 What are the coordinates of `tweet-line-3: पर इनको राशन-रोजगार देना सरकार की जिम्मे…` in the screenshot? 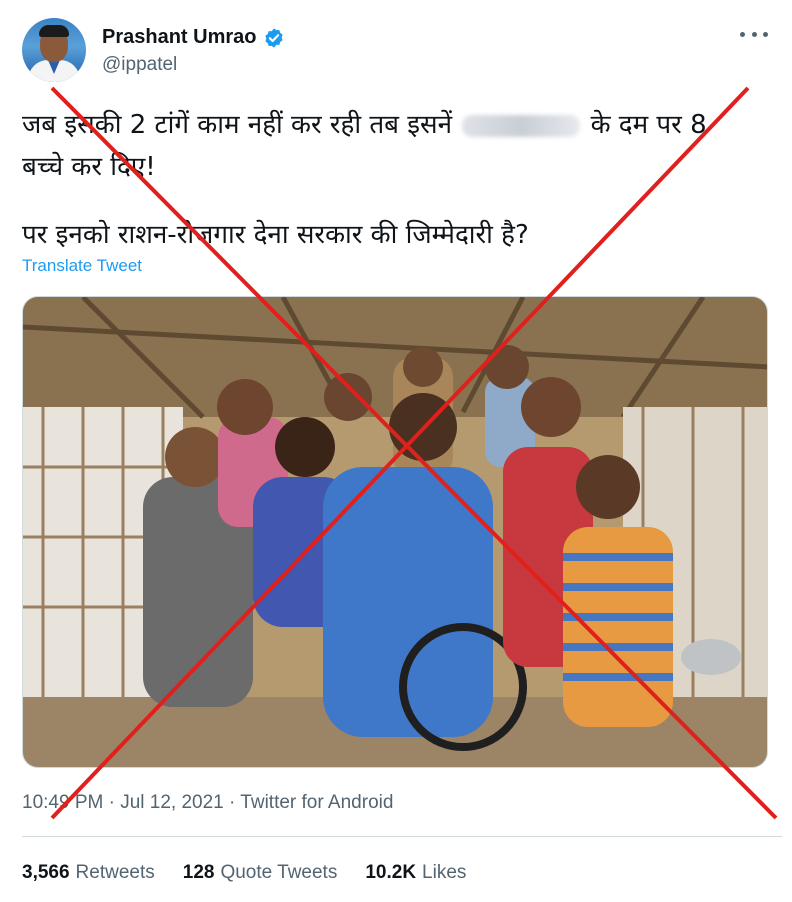 It's located at (275, 235).